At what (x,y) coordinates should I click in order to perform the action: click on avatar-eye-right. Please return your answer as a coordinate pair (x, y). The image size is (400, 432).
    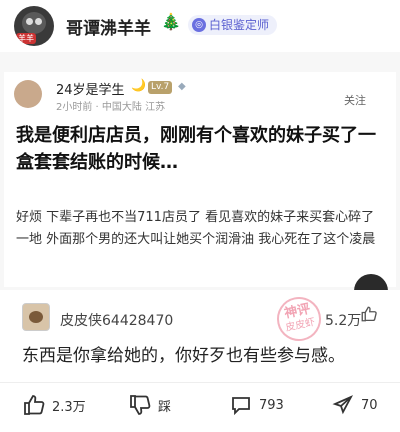
    Looking at the image, I should click on (38, 21).